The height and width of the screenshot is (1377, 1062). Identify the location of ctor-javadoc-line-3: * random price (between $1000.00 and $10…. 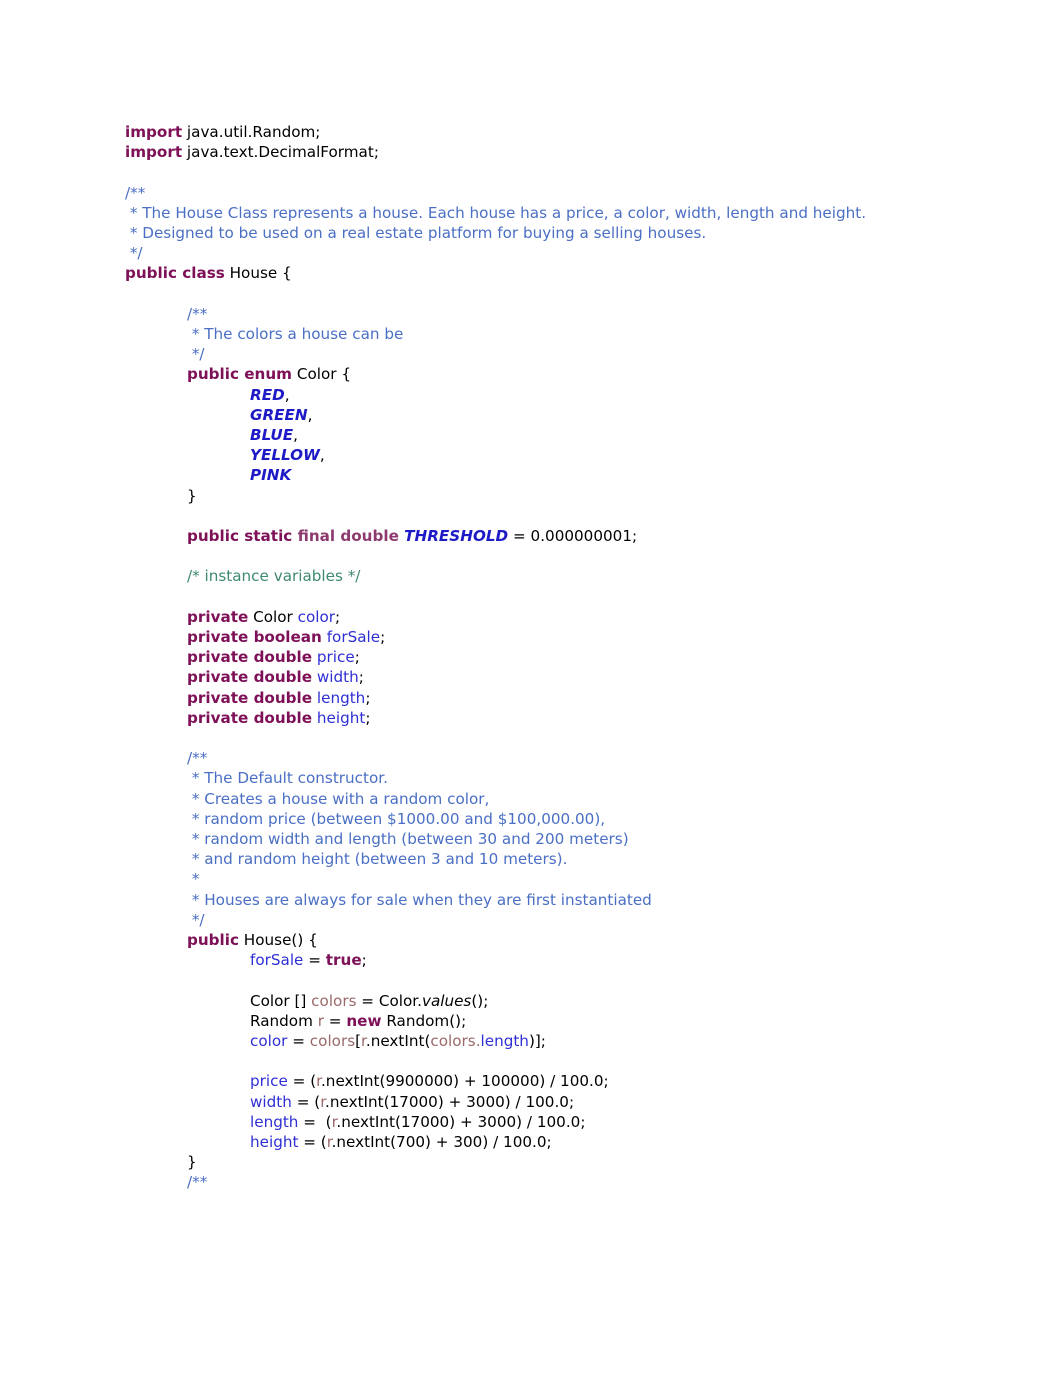
(396, 818).